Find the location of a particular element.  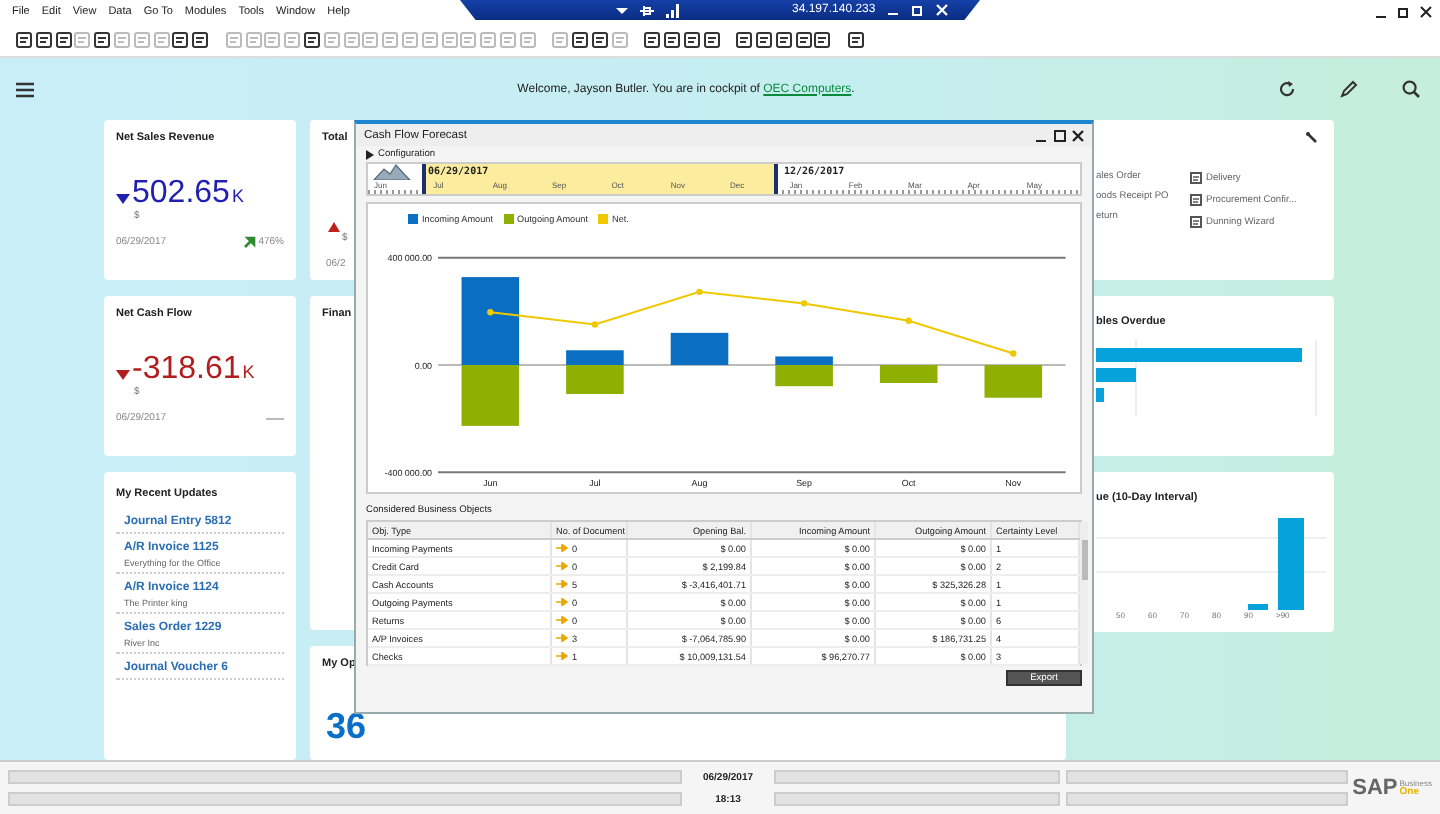

refresh-icon is located at coordinates (1287, 89).